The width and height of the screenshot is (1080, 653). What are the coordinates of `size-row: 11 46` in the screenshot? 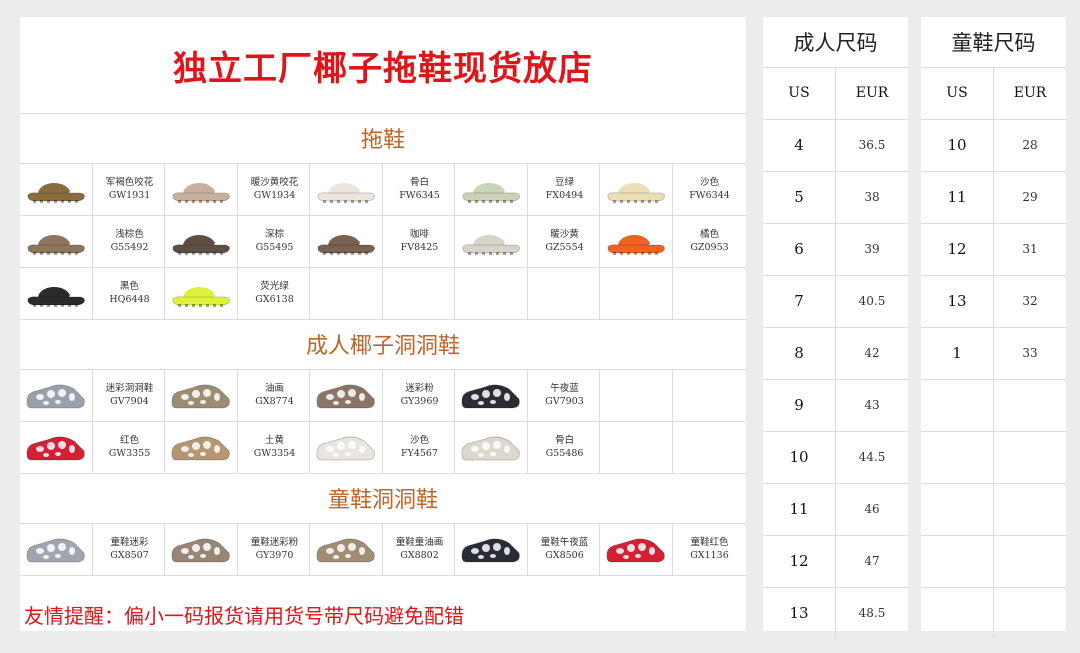 It's located at (835, 509).